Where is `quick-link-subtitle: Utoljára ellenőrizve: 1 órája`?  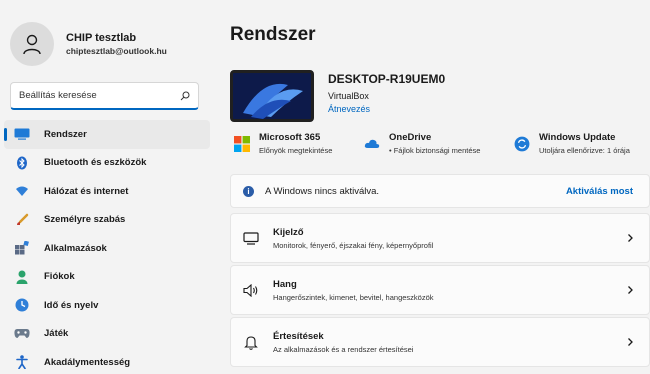
quick-link-subtitle: Utoljára ellenőrizve: 1 órája is located at coordinates (584, 150).